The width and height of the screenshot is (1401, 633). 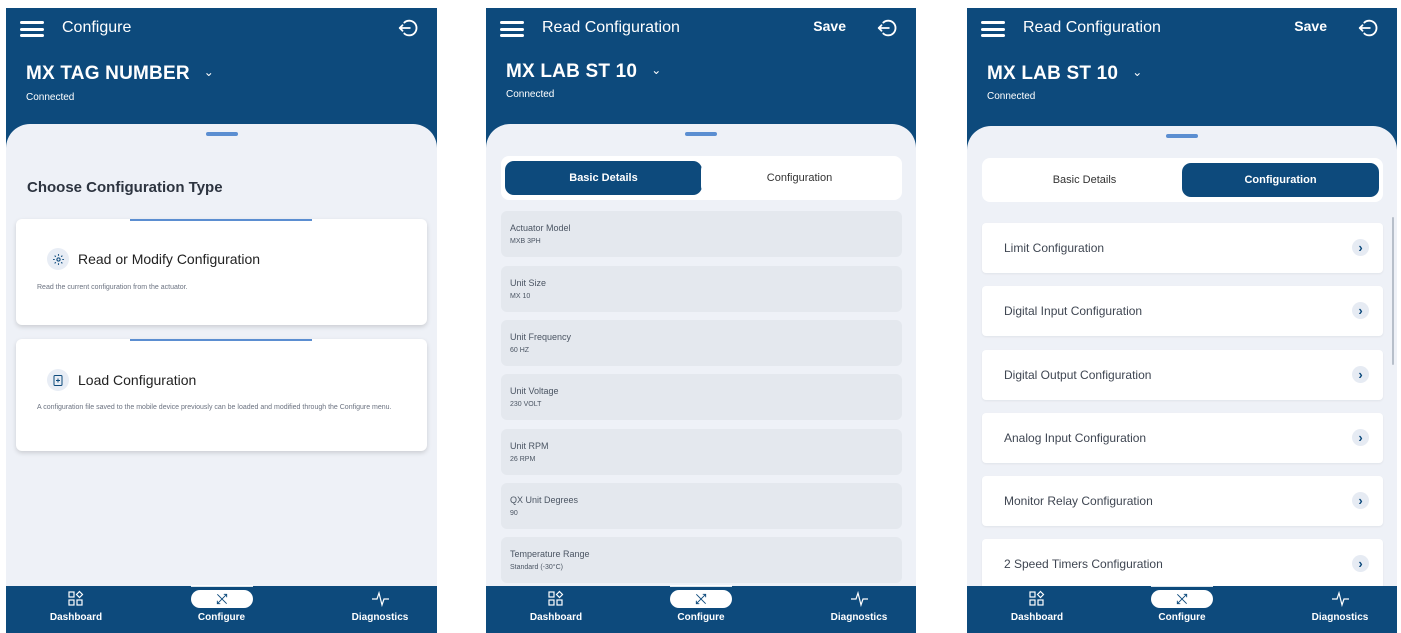 I want to click on config-item-limit: Limit Configuration ›, so click(x=1182, y=248).